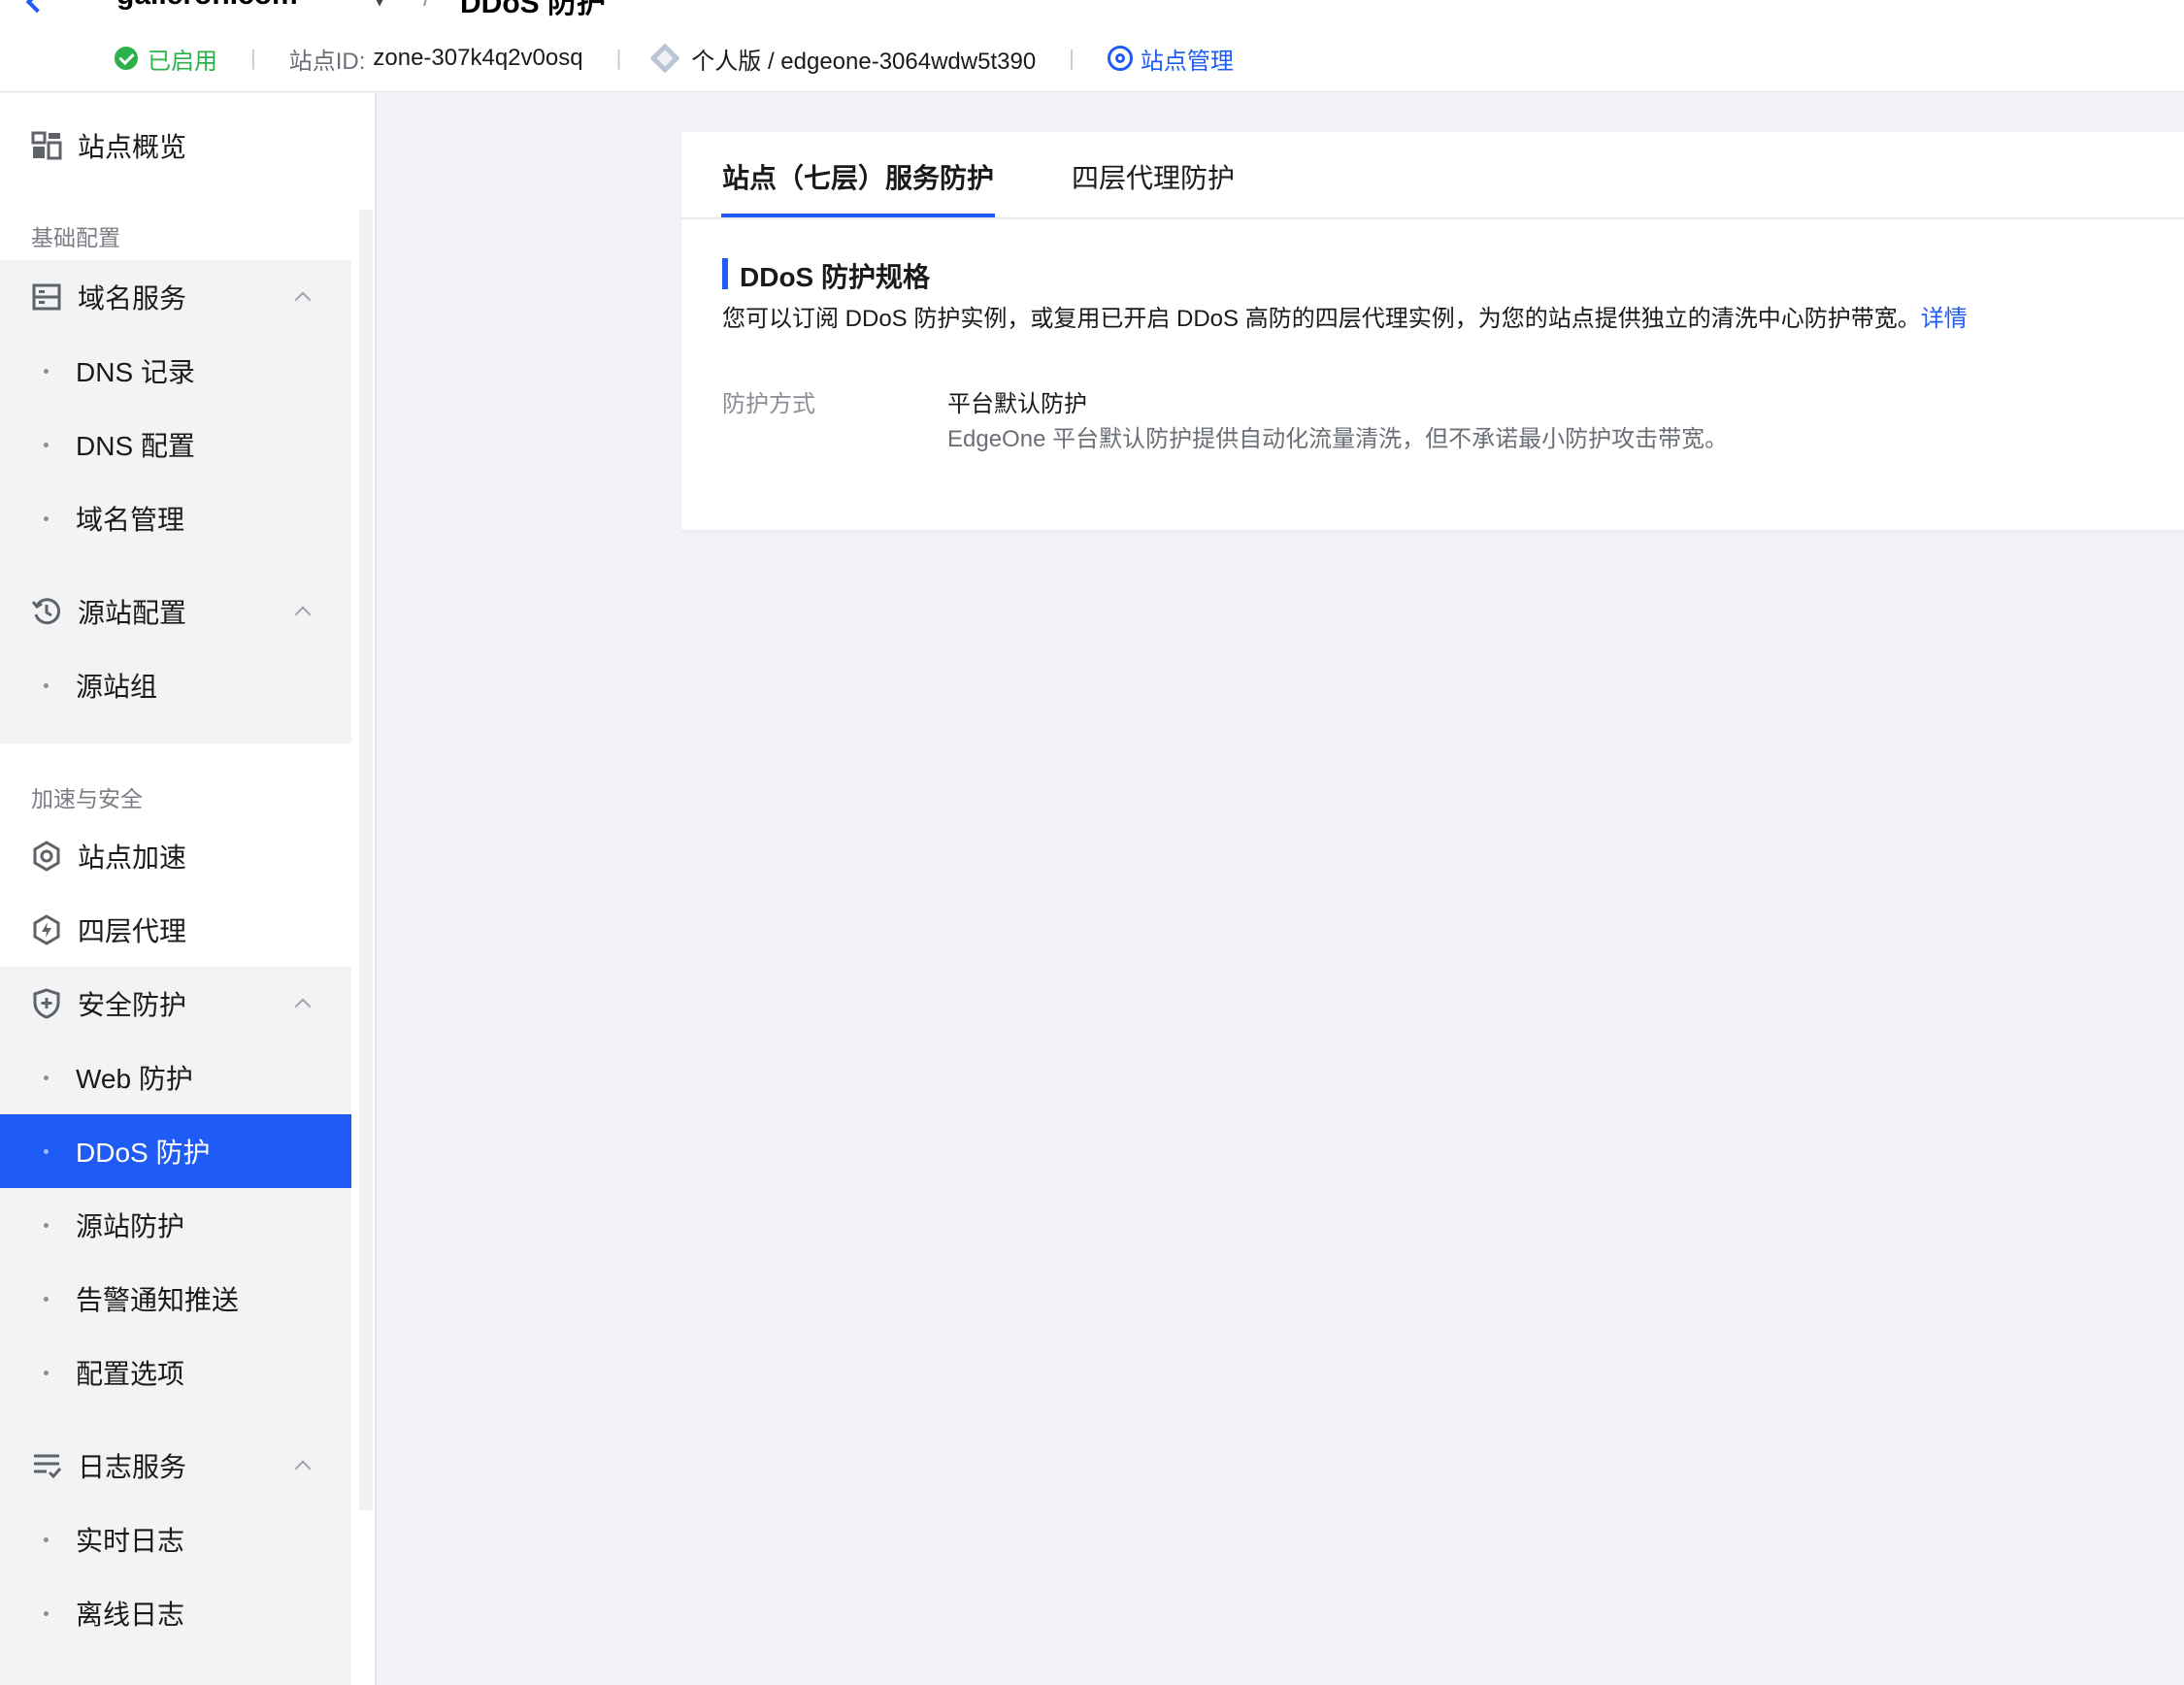  I want to click on sidebar-item-l4-proxy: 四层代理, so click(175, 930).